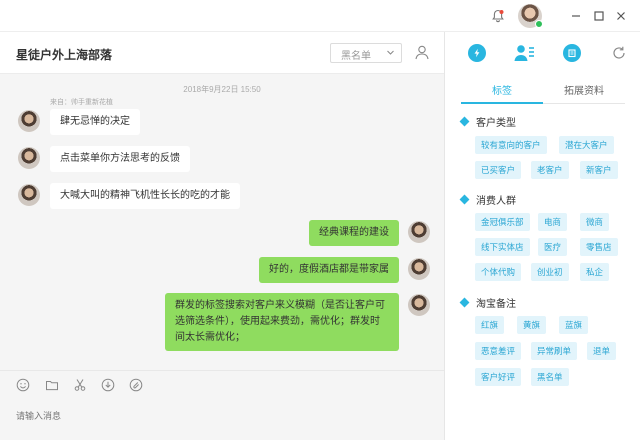  I want to click on tag-item: 电商, so click(553, 222).